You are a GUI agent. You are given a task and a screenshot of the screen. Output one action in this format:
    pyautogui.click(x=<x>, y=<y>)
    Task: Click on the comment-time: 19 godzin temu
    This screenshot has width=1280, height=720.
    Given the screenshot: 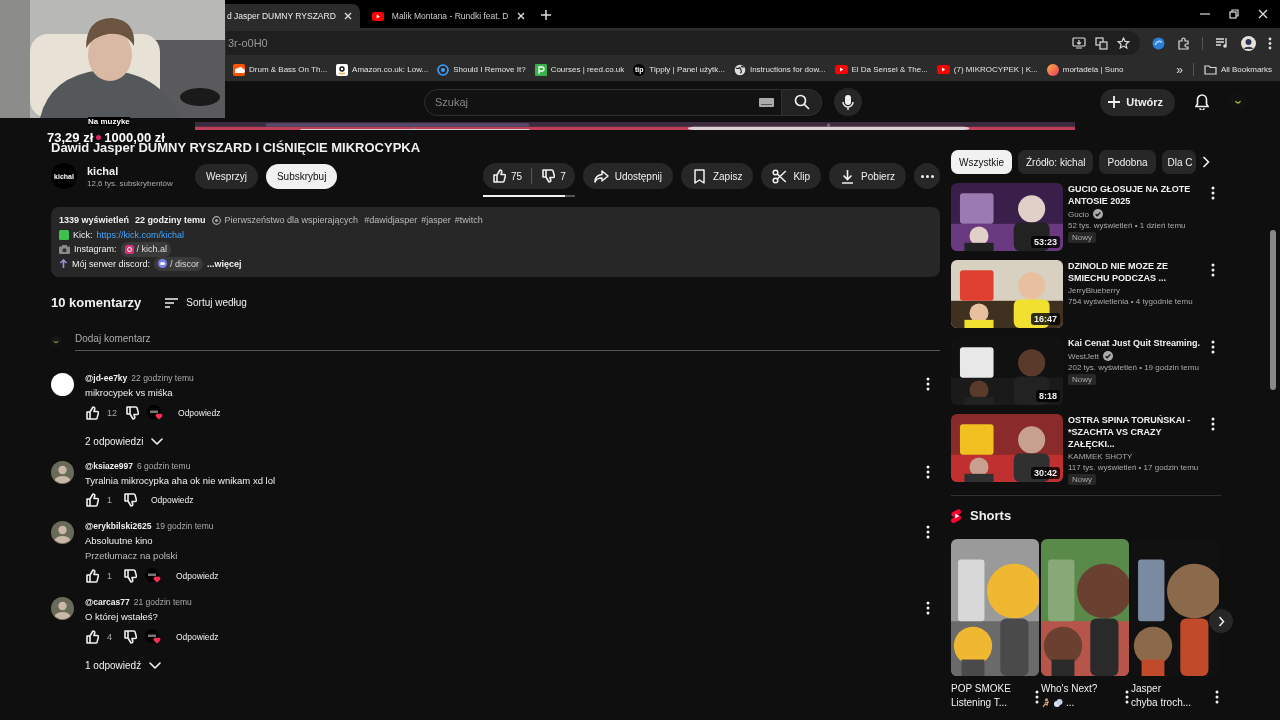 What is the action you would take?
    pyautogui.click(x=184, y=526)
    